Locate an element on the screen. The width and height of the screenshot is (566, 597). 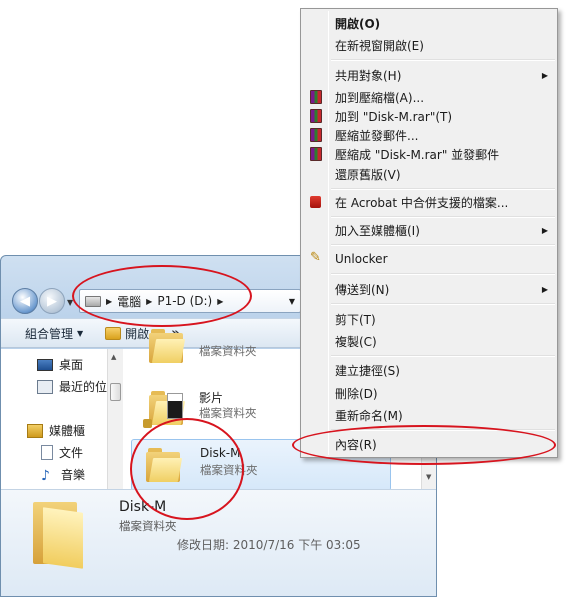
menu-item-properties: 內容(R) is located at coordinates (429, 444).